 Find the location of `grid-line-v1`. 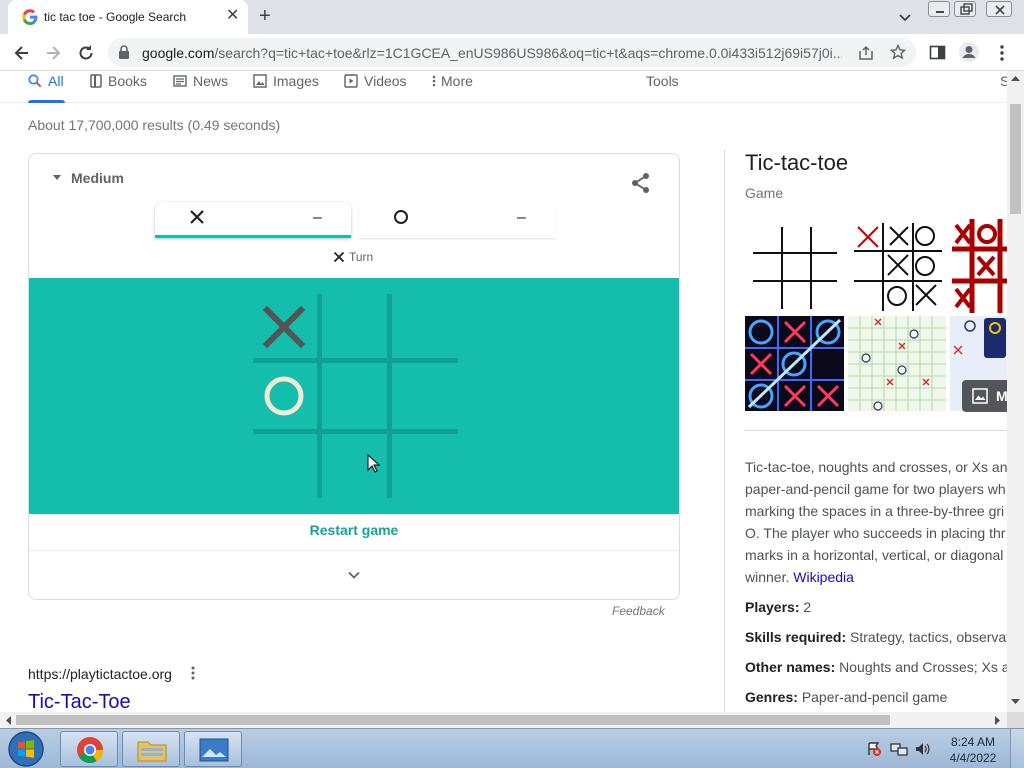

grid-line-v1 is located at coordinates (319, 396).